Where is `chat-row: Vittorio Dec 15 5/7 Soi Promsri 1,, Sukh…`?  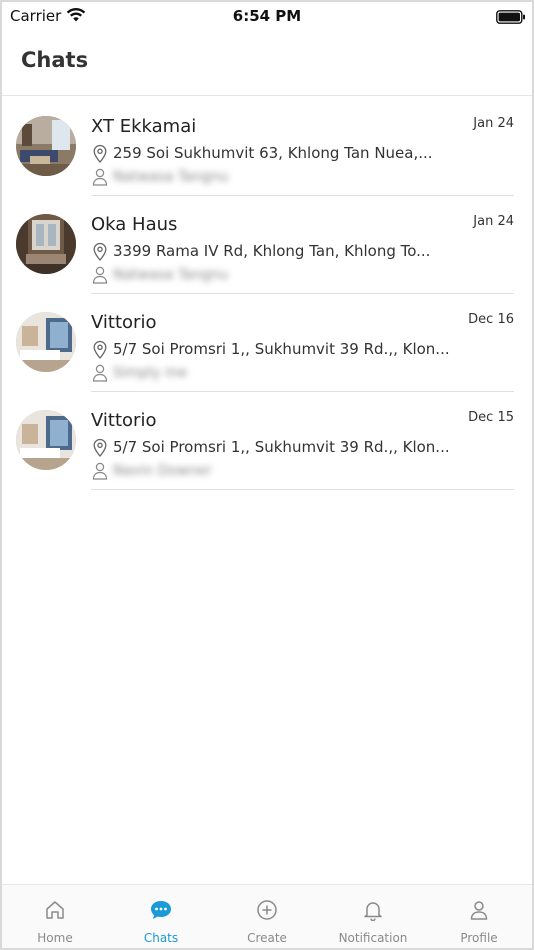
chat-row: Vittorio Dec 15 5/7 Soi Promsri 1,, Sukh… is located at coordinates (267, 441).